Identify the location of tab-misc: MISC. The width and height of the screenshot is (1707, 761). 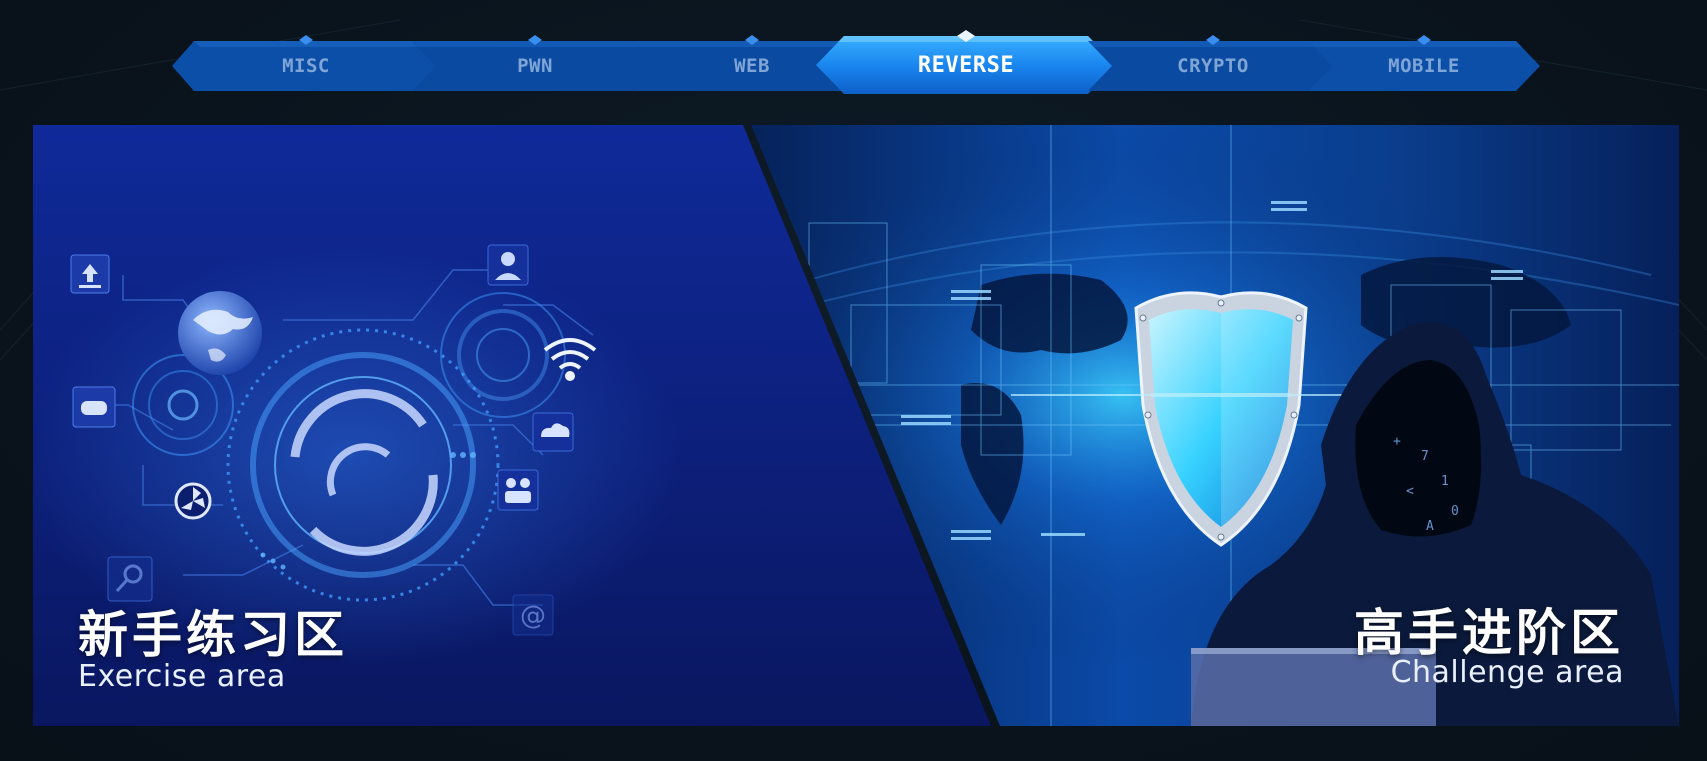
(306, 63).